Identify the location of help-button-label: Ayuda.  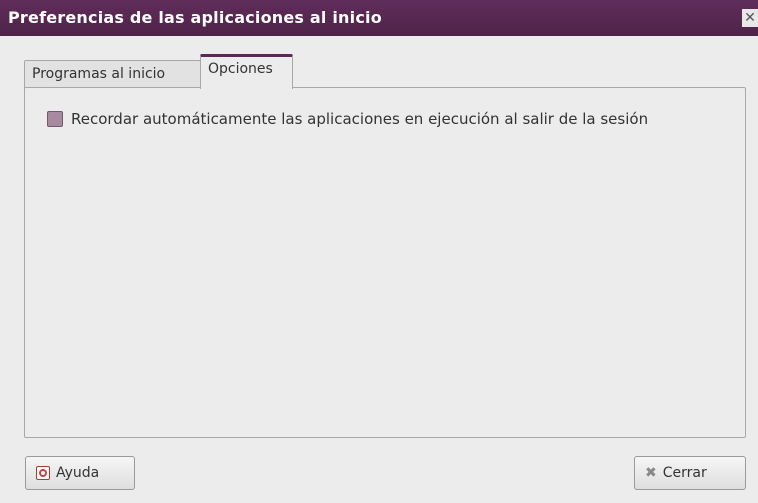
(78, 473).